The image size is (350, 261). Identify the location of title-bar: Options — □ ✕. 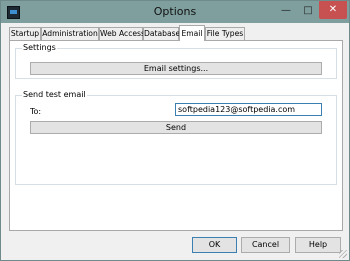
(175, 12).